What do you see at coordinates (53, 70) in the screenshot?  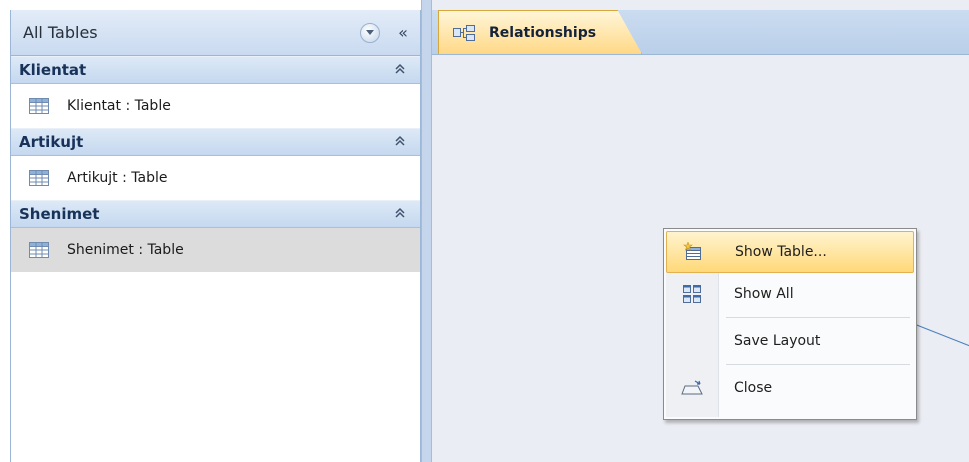 I see `group-title: Klientat` at bounding box center [53, 70].